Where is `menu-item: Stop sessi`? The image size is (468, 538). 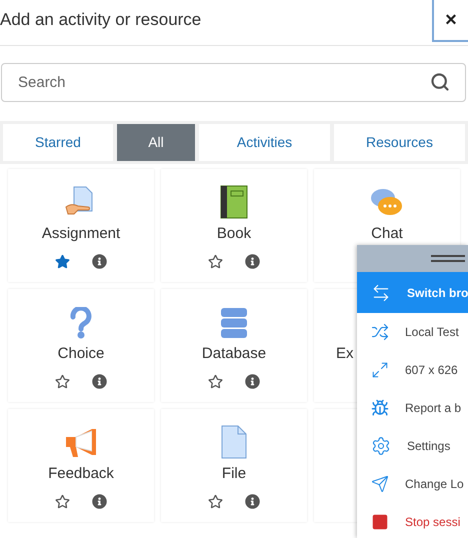 menu-item: Stop sessi is located at coordinates (412, 520).